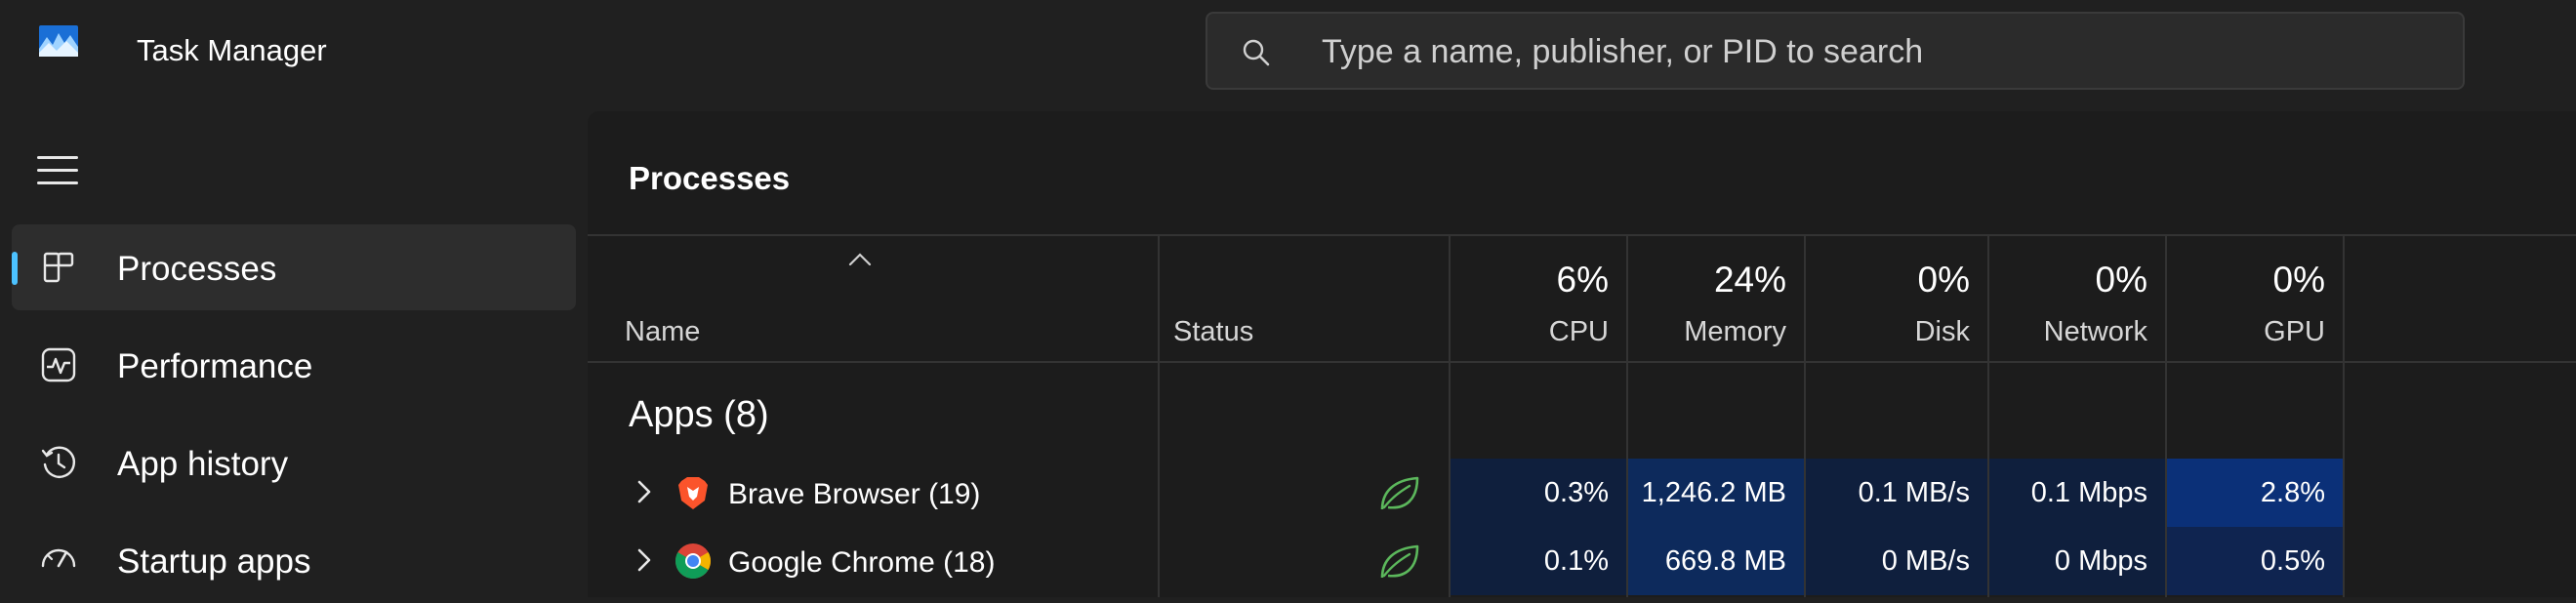  I want to click on sidebar-item-startup-apps: Startup apps, so click(294, 560).